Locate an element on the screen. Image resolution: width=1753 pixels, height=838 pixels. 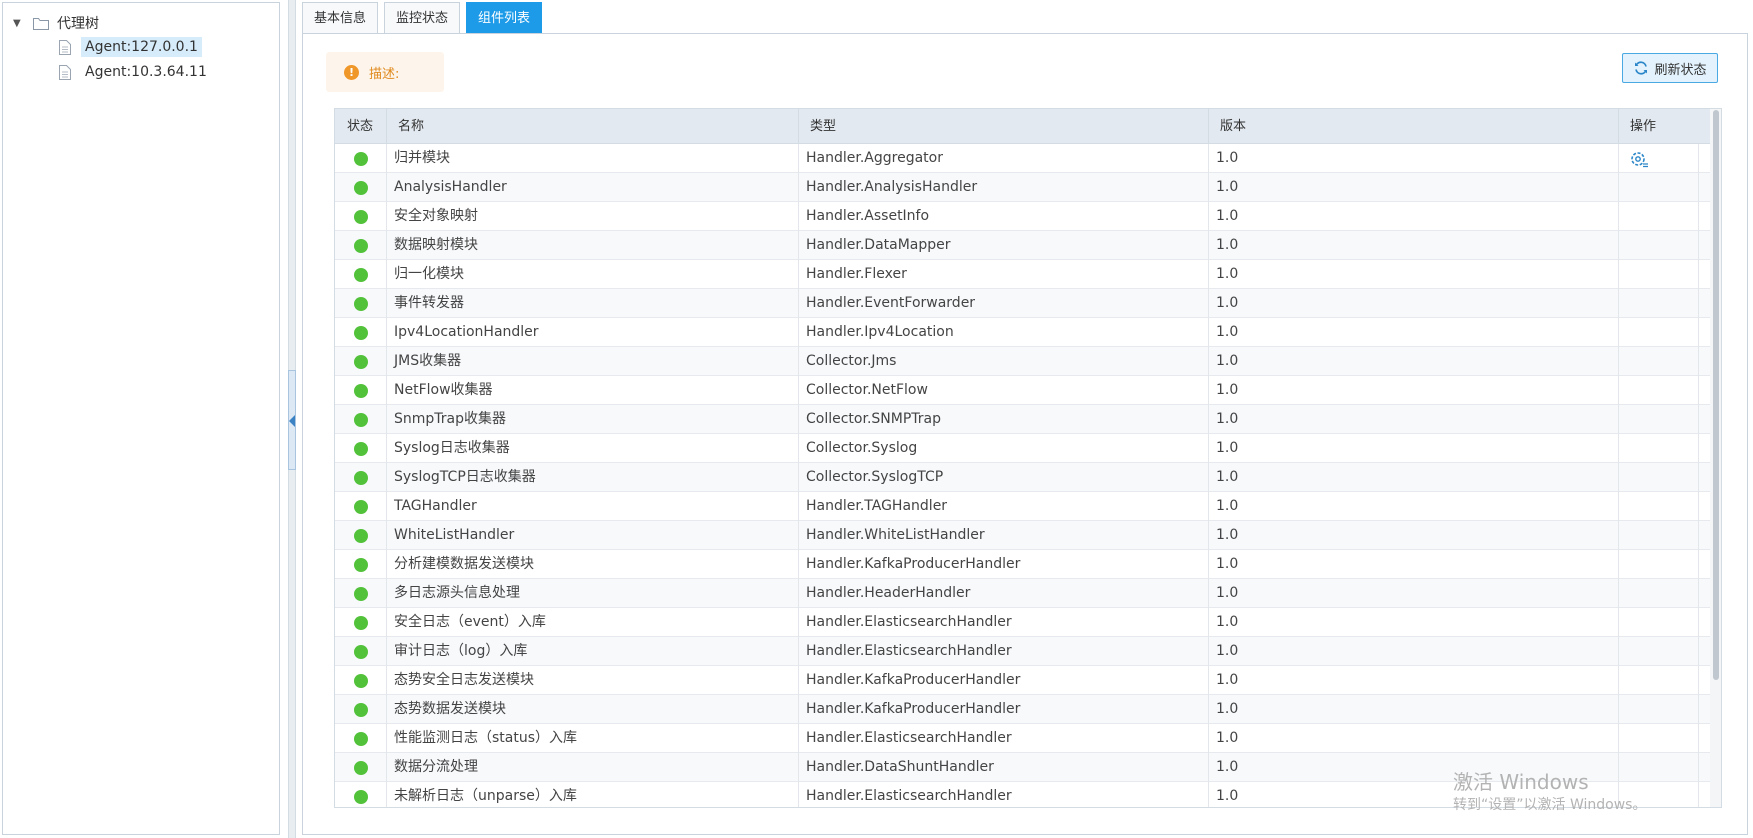
tab-monitor-status: 监控状态 is located at coordinates (422, 18).